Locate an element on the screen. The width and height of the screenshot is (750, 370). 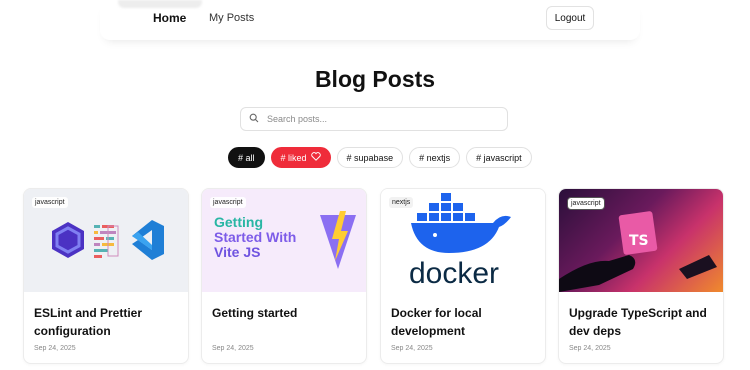
tag-label: # javascript is located at coordinates (499, 157).